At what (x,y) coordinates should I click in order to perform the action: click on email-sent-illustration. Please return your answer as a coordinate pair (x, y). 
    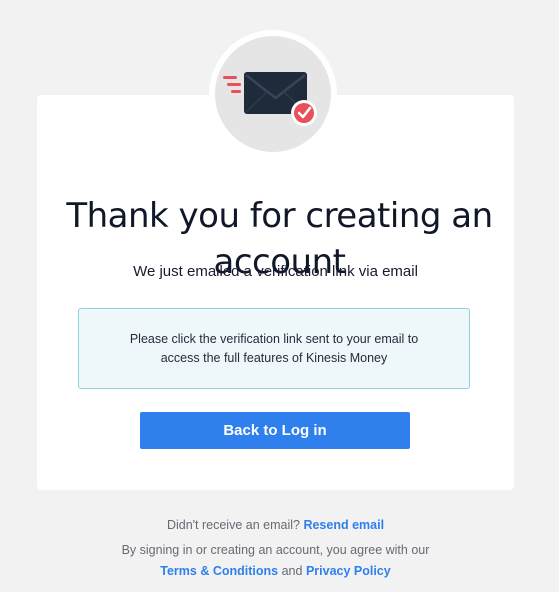
    Looking at the image, I should click on (273, 94).